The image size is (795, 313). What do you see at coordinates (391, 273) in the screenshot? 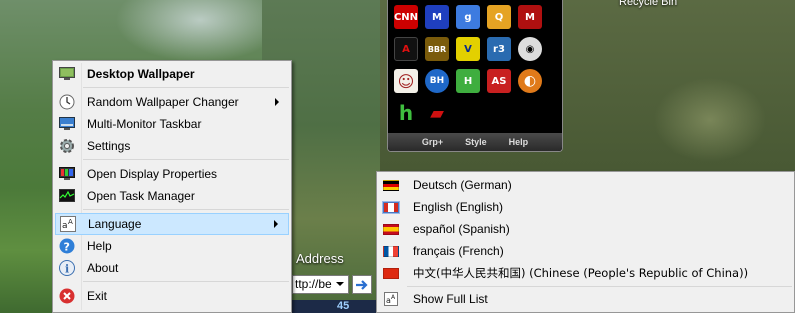
I see `flag-china-icon` at bounding box center [391, 273].